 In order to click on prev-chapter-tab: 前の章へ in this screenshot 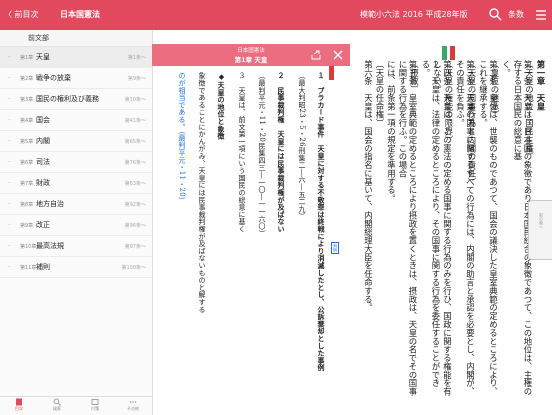, I will do `click(540, 230)`.